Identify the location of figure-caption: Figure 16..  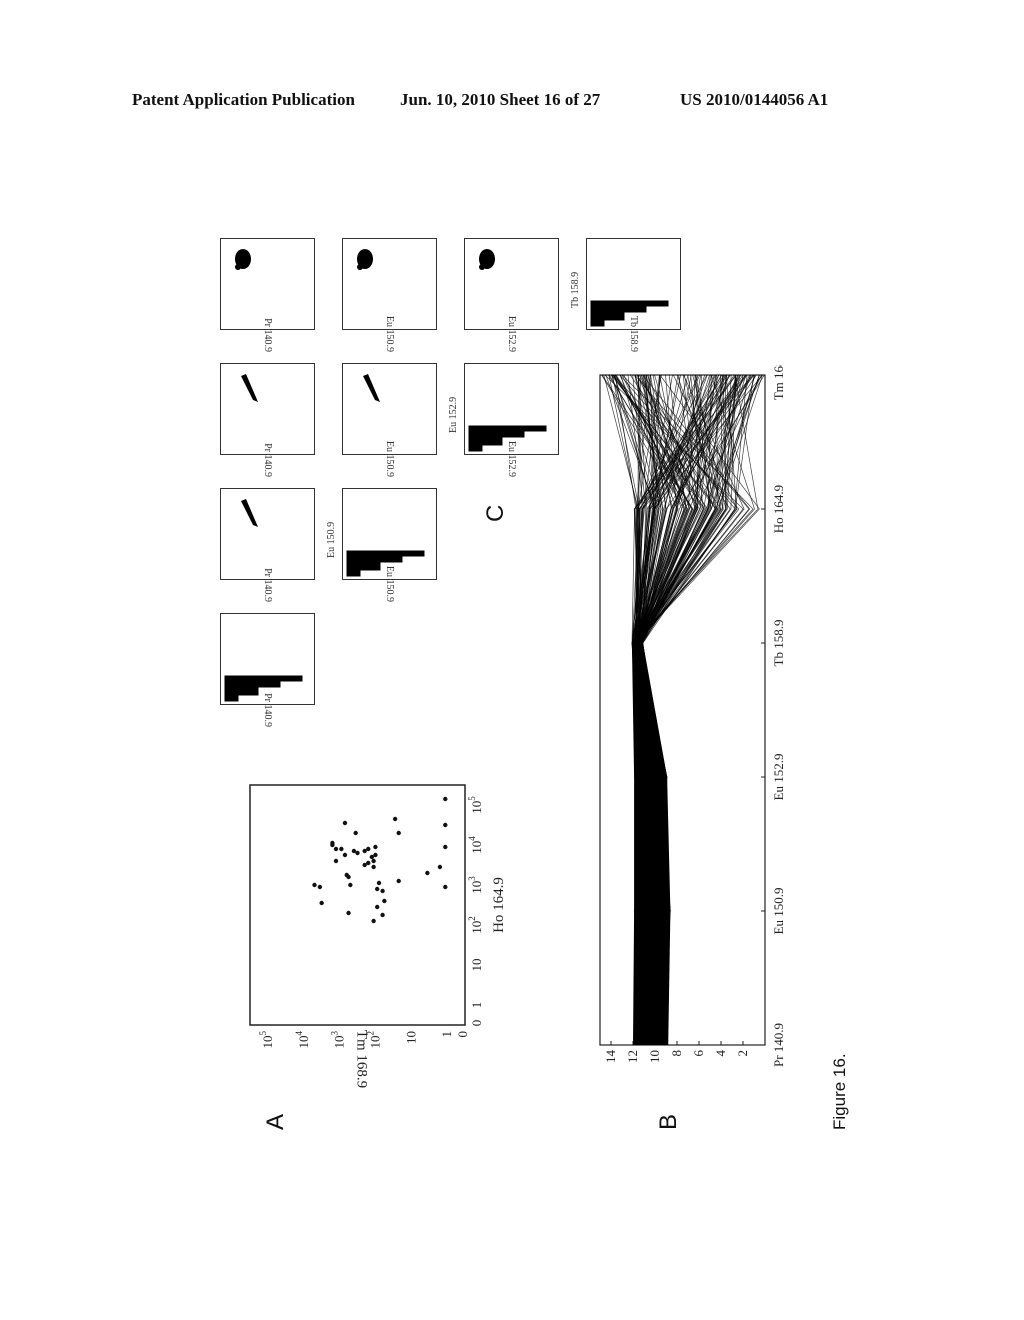
(839, 1091).